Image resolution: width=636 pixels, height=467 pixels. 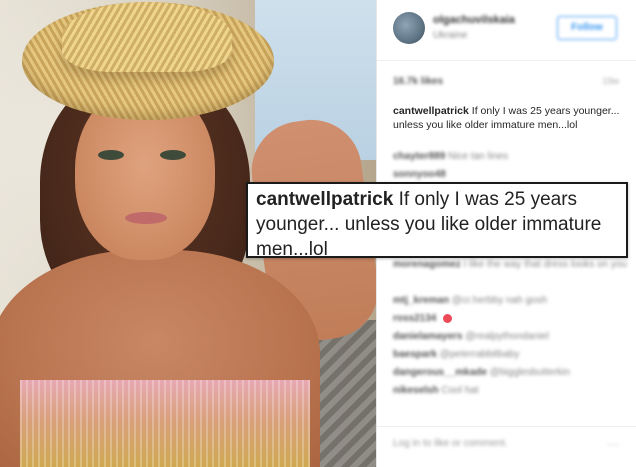 I want to click on comment-text: @peterrabbitbaby, so click(x=479, y=354).